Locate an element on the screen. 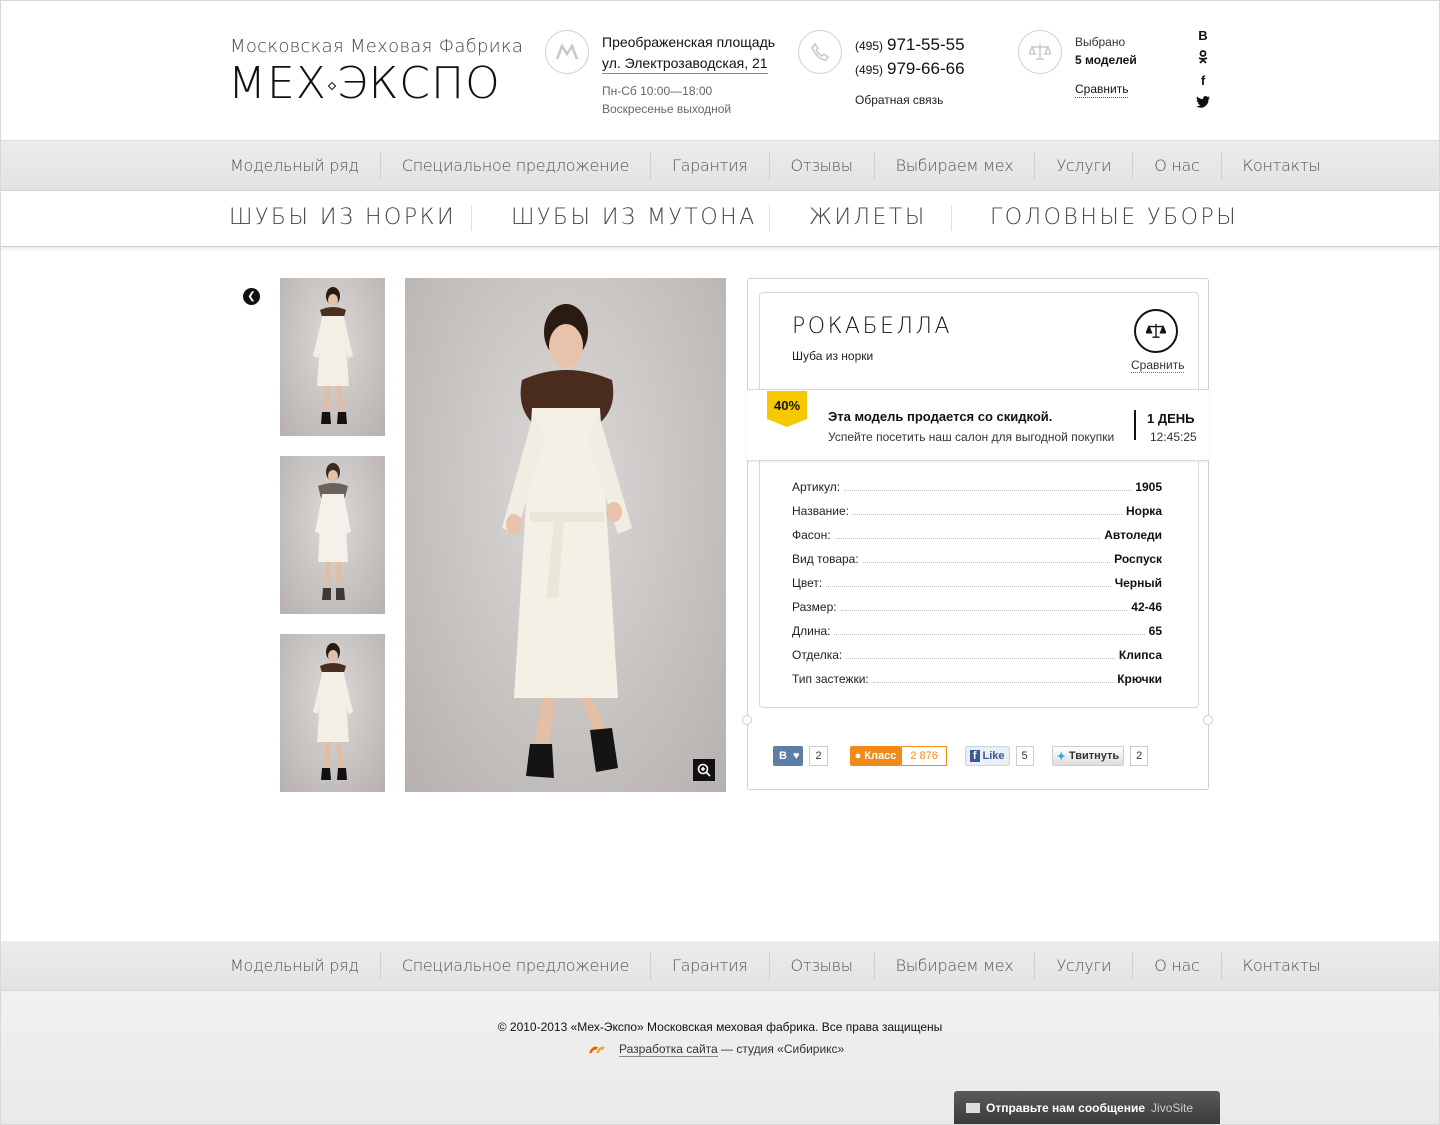 The image size is (1440, 1125). gallery-prev-button: ❮ is located at coordinates (251, 296).